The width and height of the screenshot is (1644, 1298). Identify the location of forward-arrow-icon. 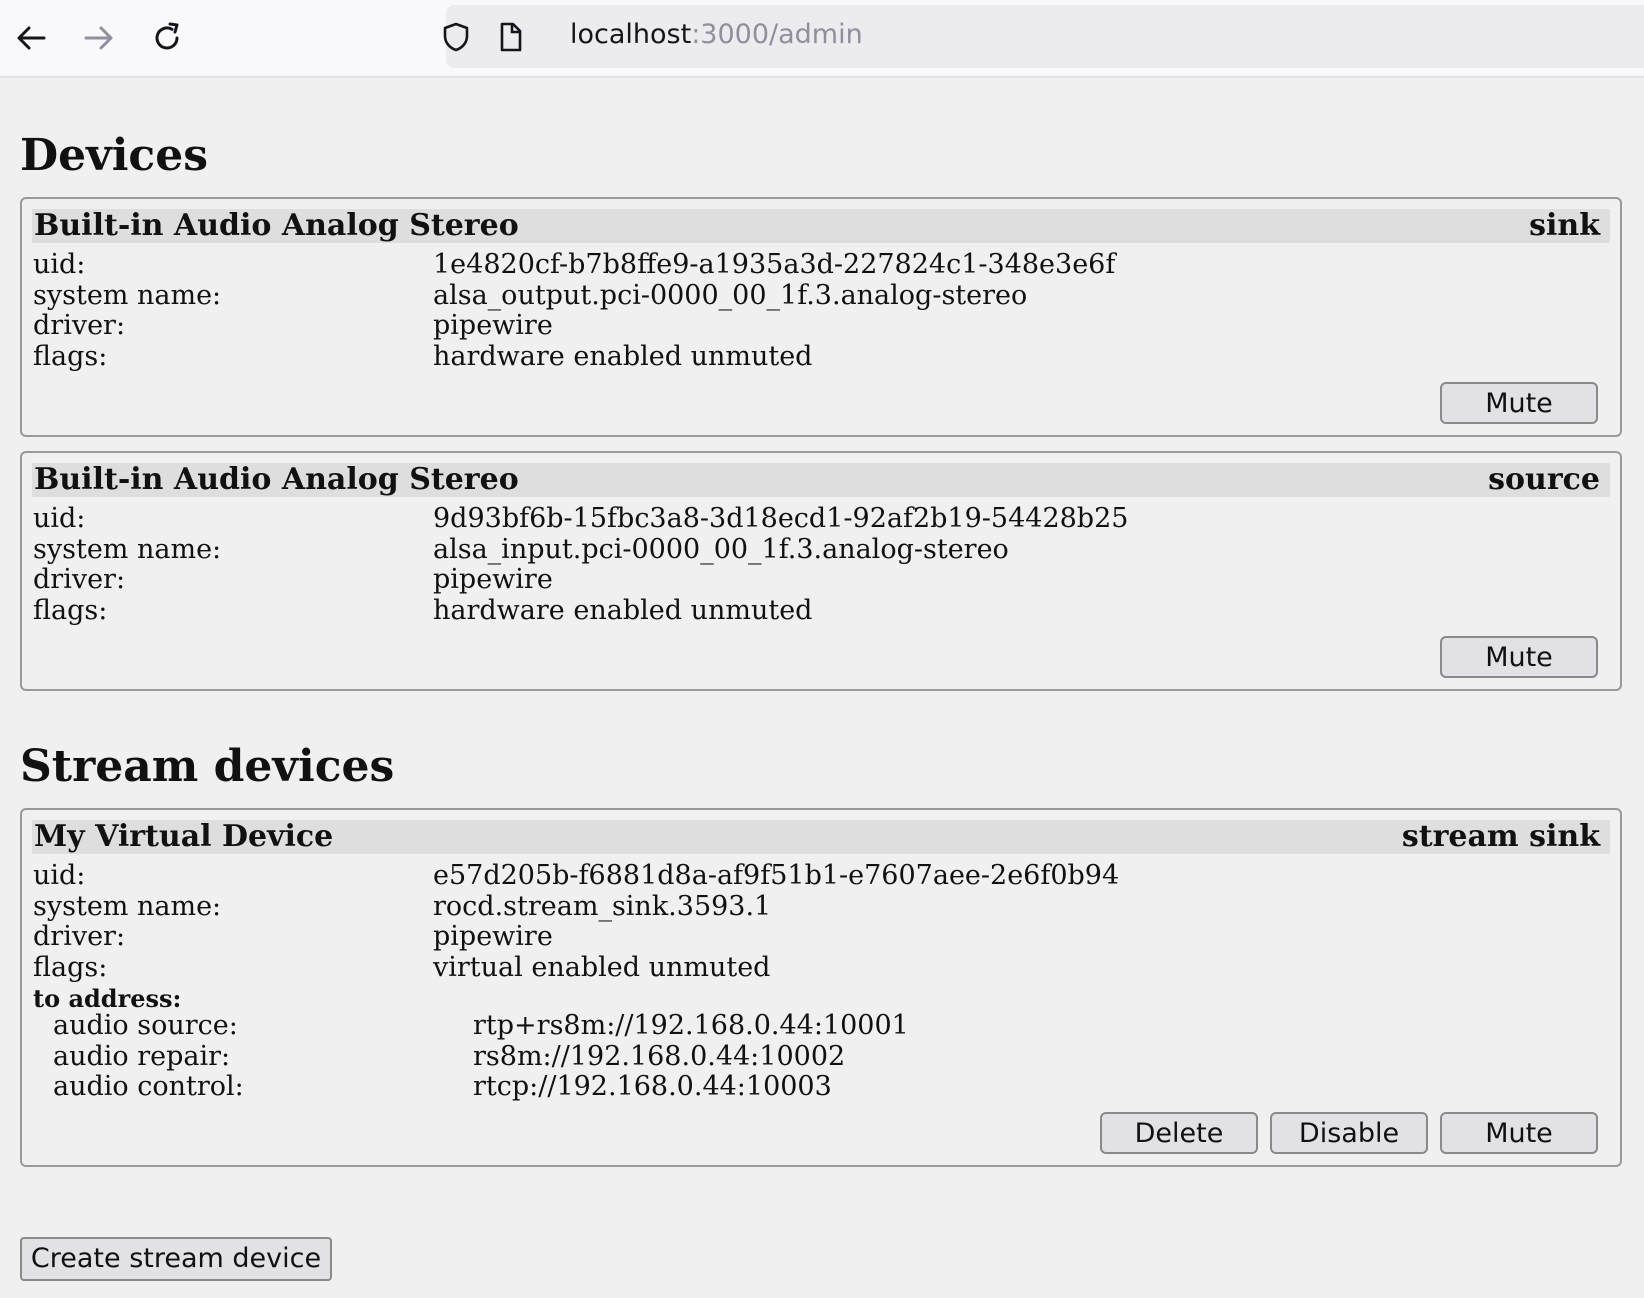
(98, 38).